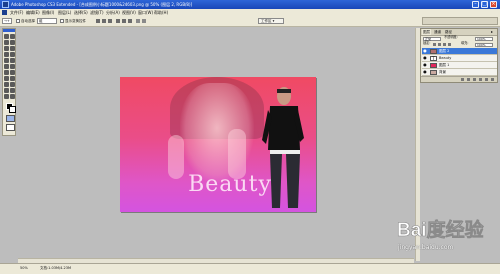  I want to click on photoshop-app-icon, so click(5, 4).